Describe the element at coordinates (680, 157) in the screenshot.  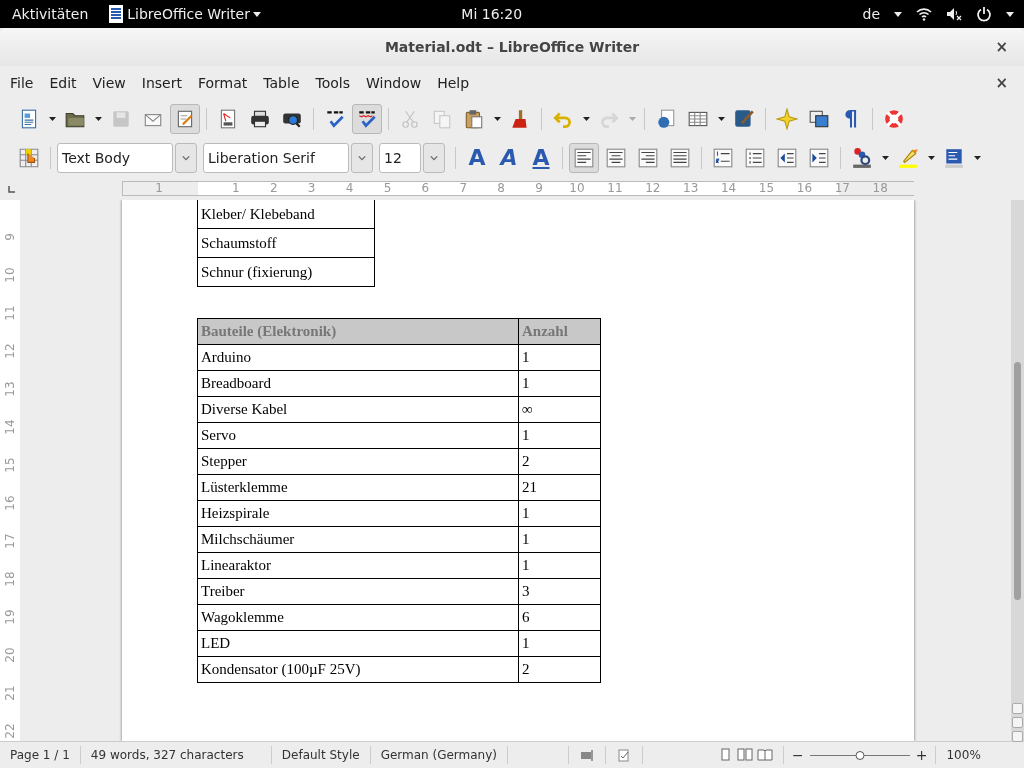
I see `justify-icon` at that location.